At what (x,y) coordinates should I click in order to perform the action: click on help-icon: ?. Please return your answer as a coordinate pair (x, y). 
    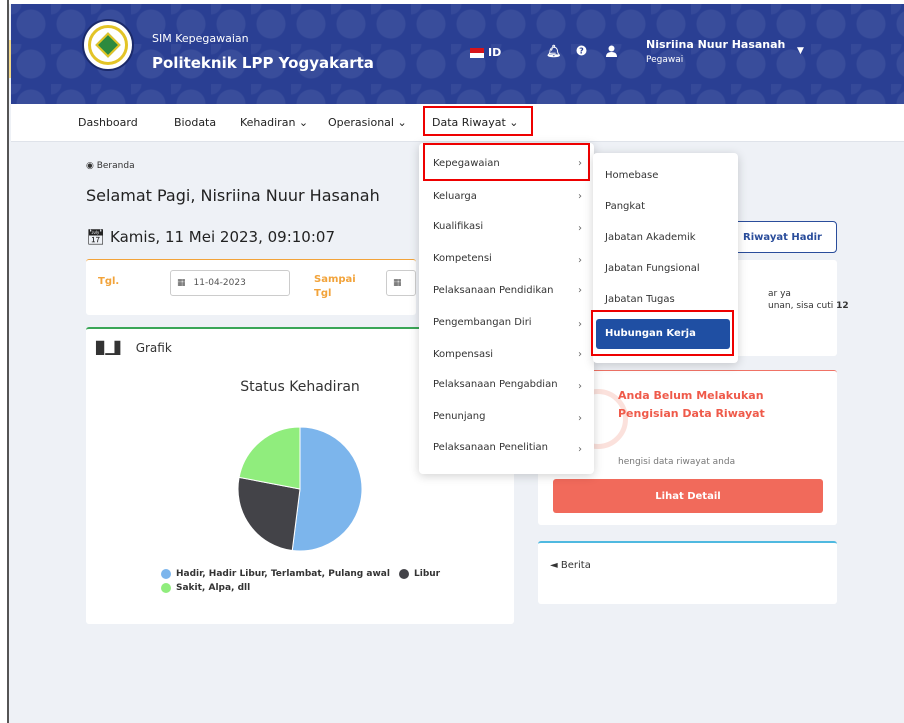
    Looking at the image, I should click on (581, 52).